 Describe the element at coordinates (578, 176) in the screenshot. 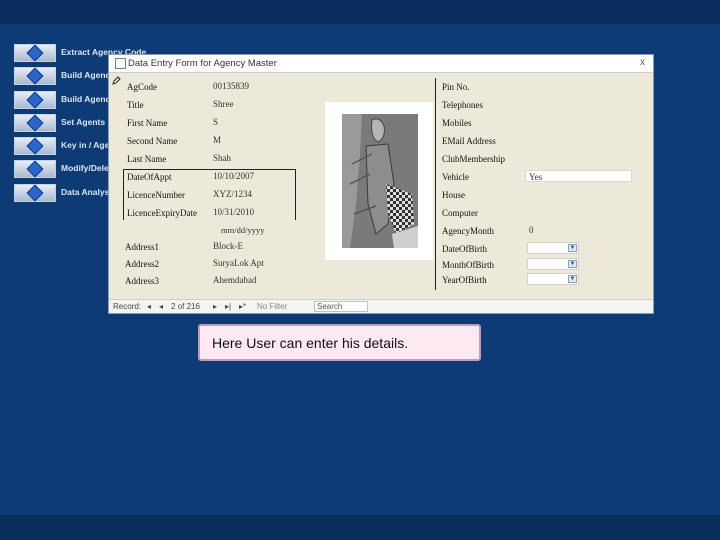

I see `vehicle-field: Yes` at that location.